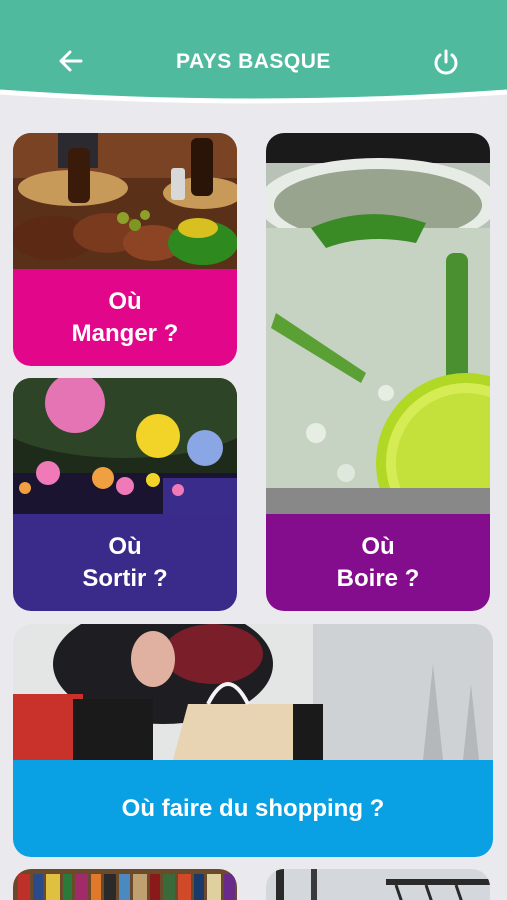 This screenshot has height=900, width=507. I want to click on eat-label-box: Où Manger ?, so click(125, 317).